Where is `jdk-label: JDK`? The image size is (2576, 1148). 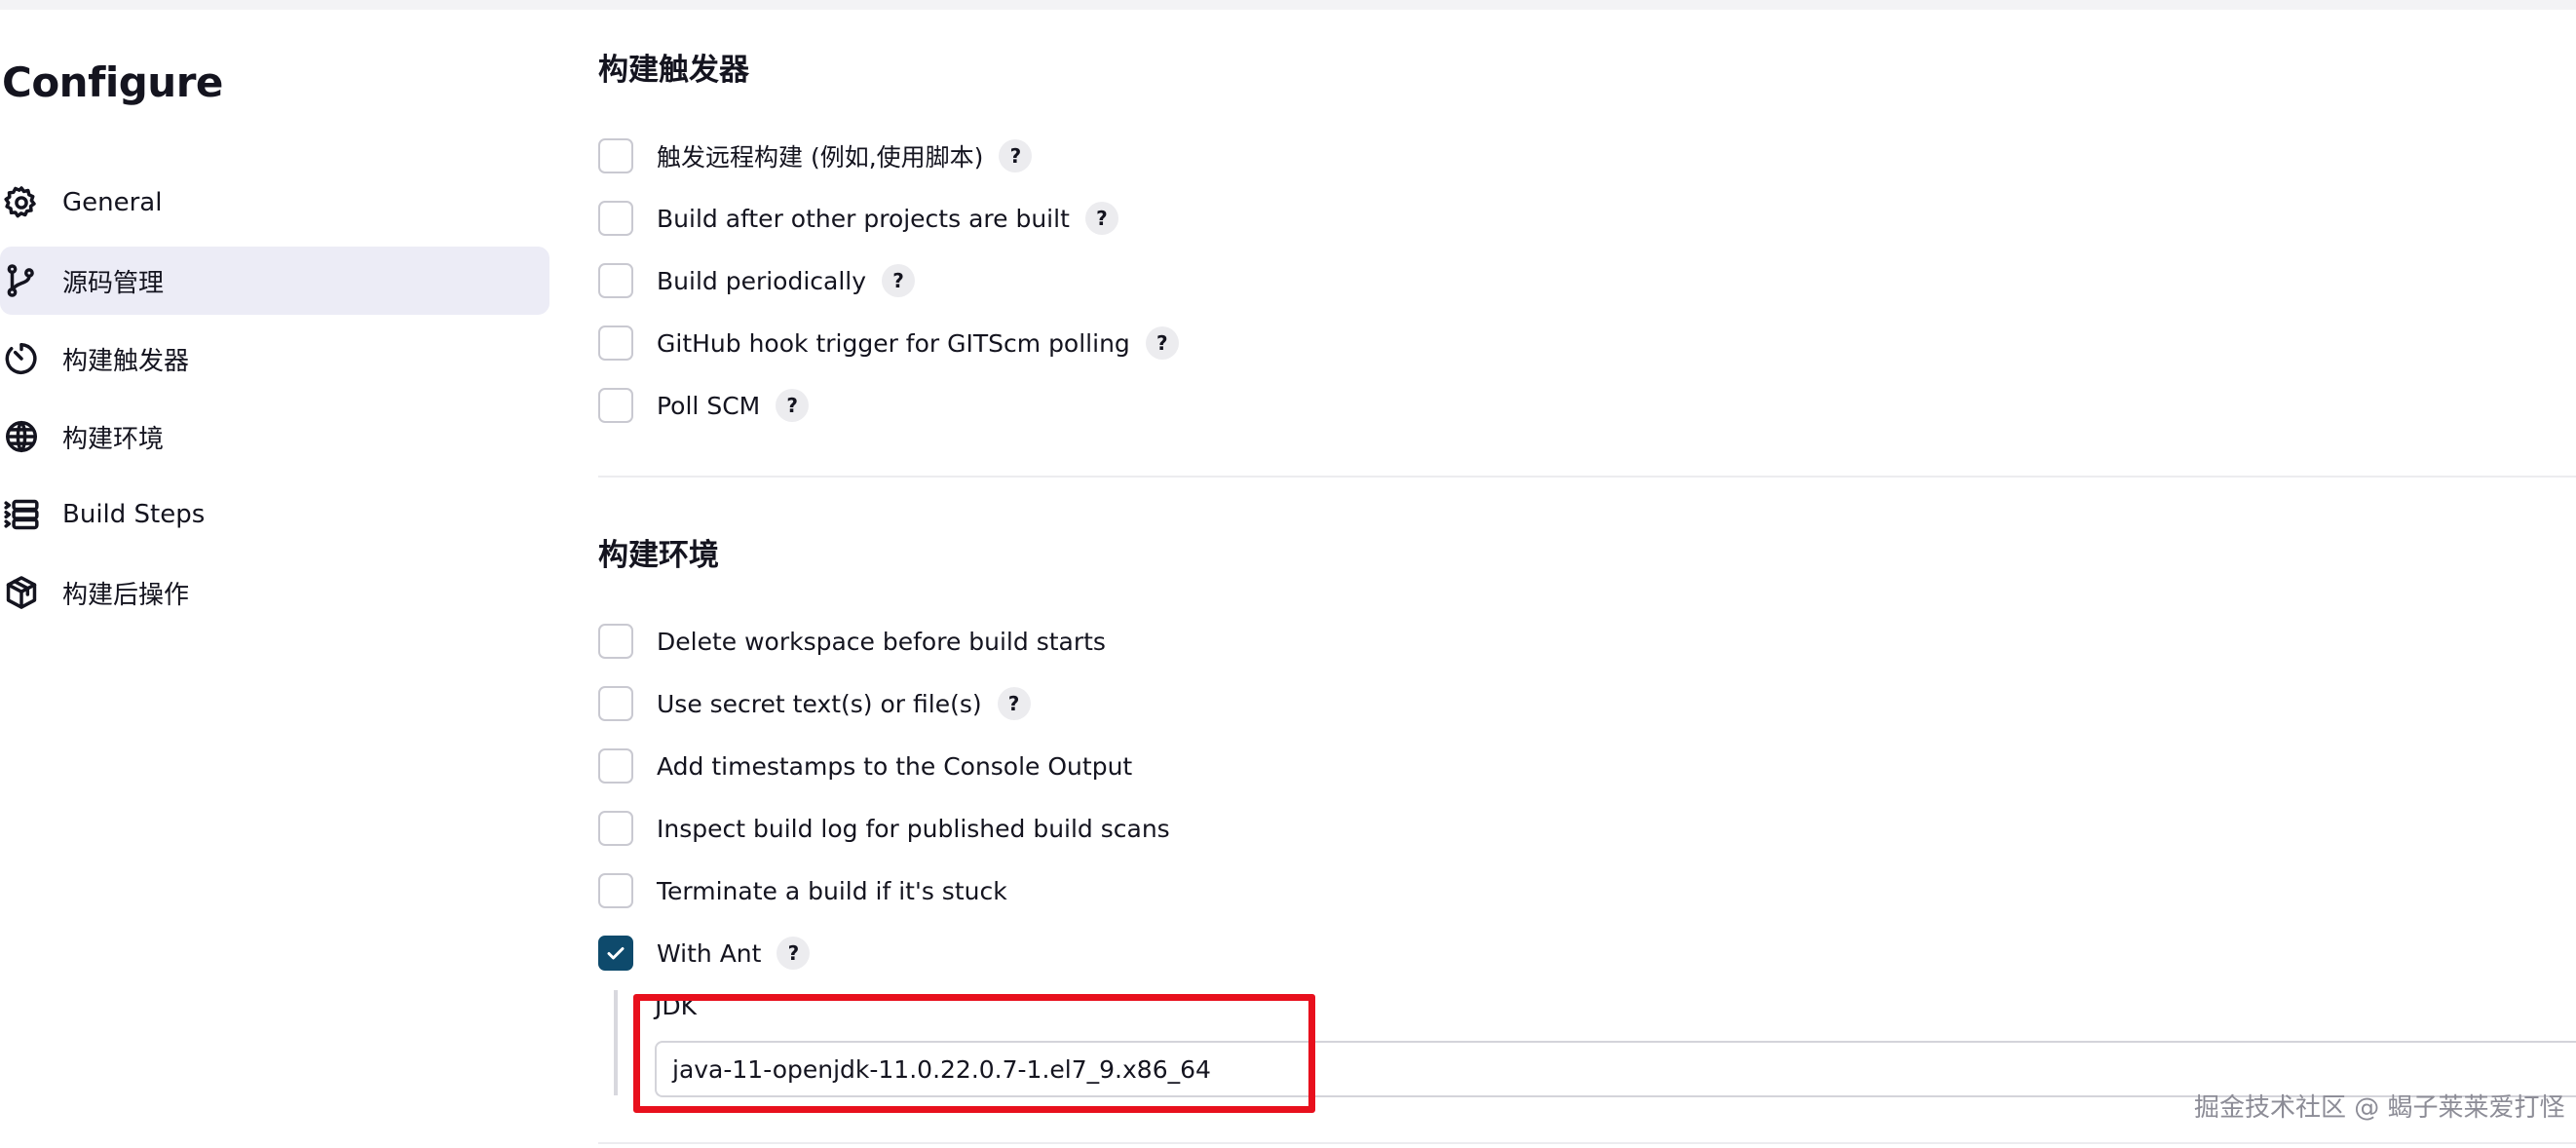
jdk-label: JDK is located at coordinates (676, 1006).